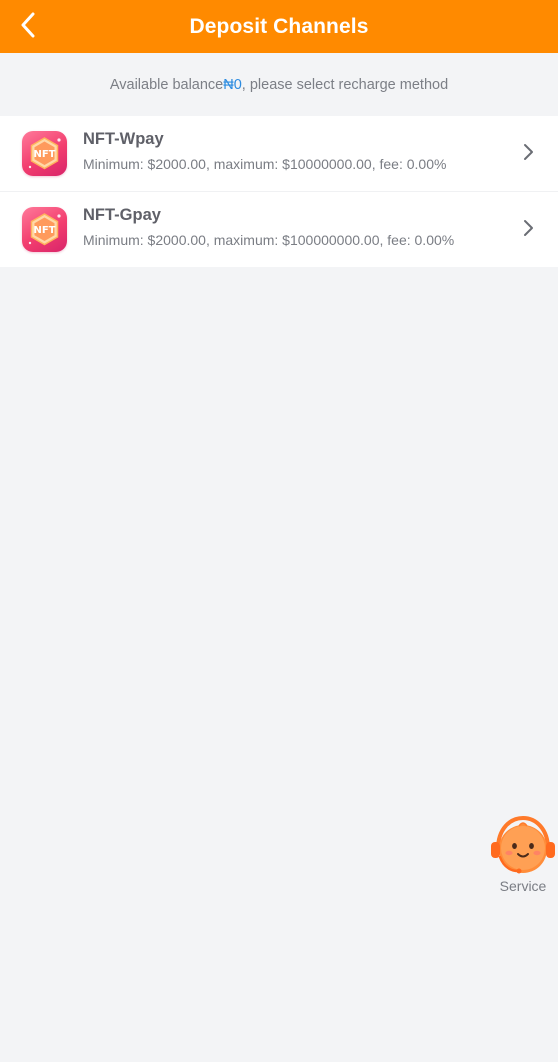 The width and height of the screenshot is (558, 1062). What do you see at coordinates (122, 215) in the screenshot?
I see `channel-name: NFT-Gpay` at bounding box center [122, 215].